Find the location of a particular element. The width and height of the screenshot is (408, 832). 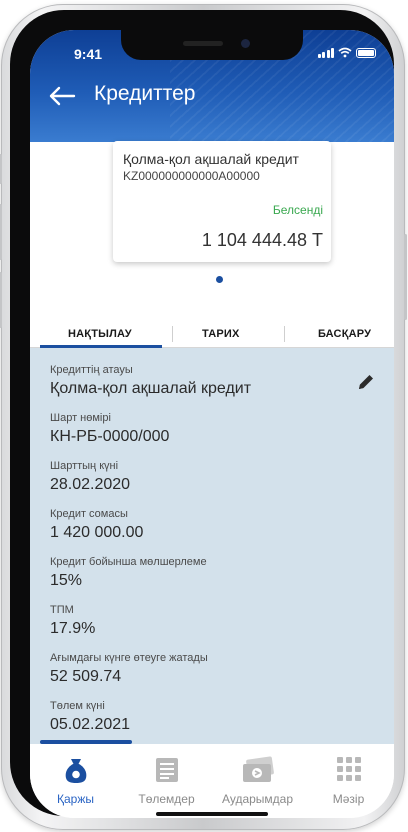

signal-icon is located at coordinates (325, 53).